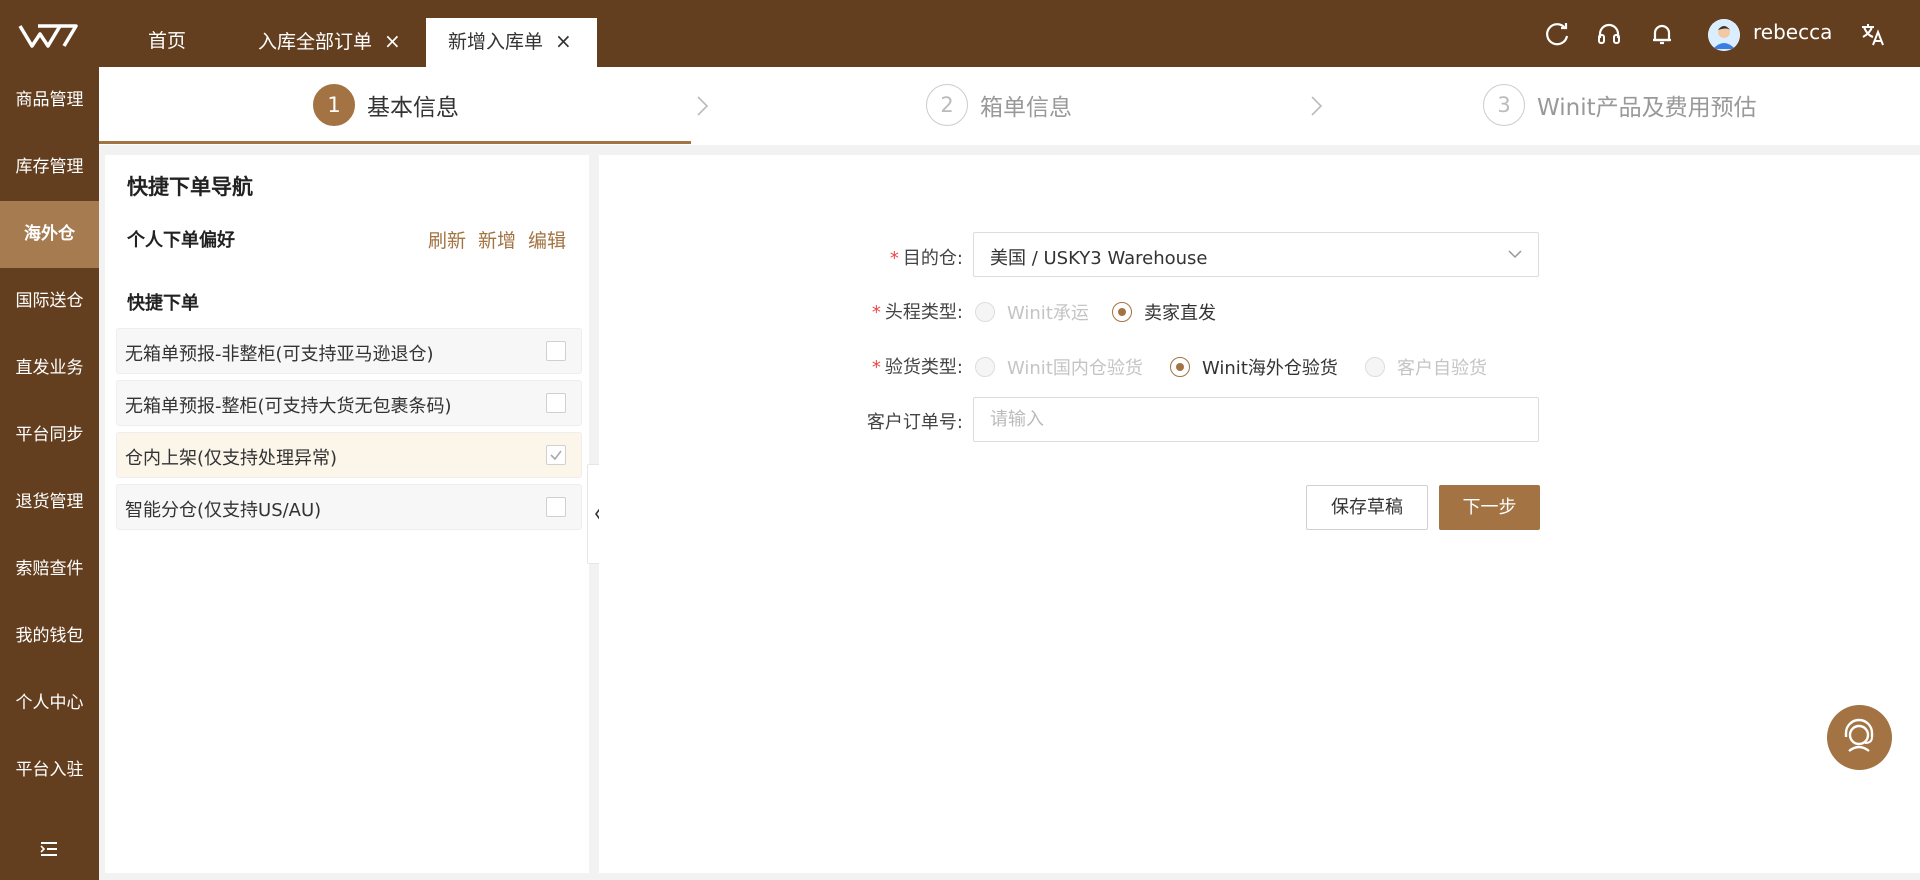  I want to click on quick-order-item: 智能分仓(仅支持US/AU), so click(349, 507).